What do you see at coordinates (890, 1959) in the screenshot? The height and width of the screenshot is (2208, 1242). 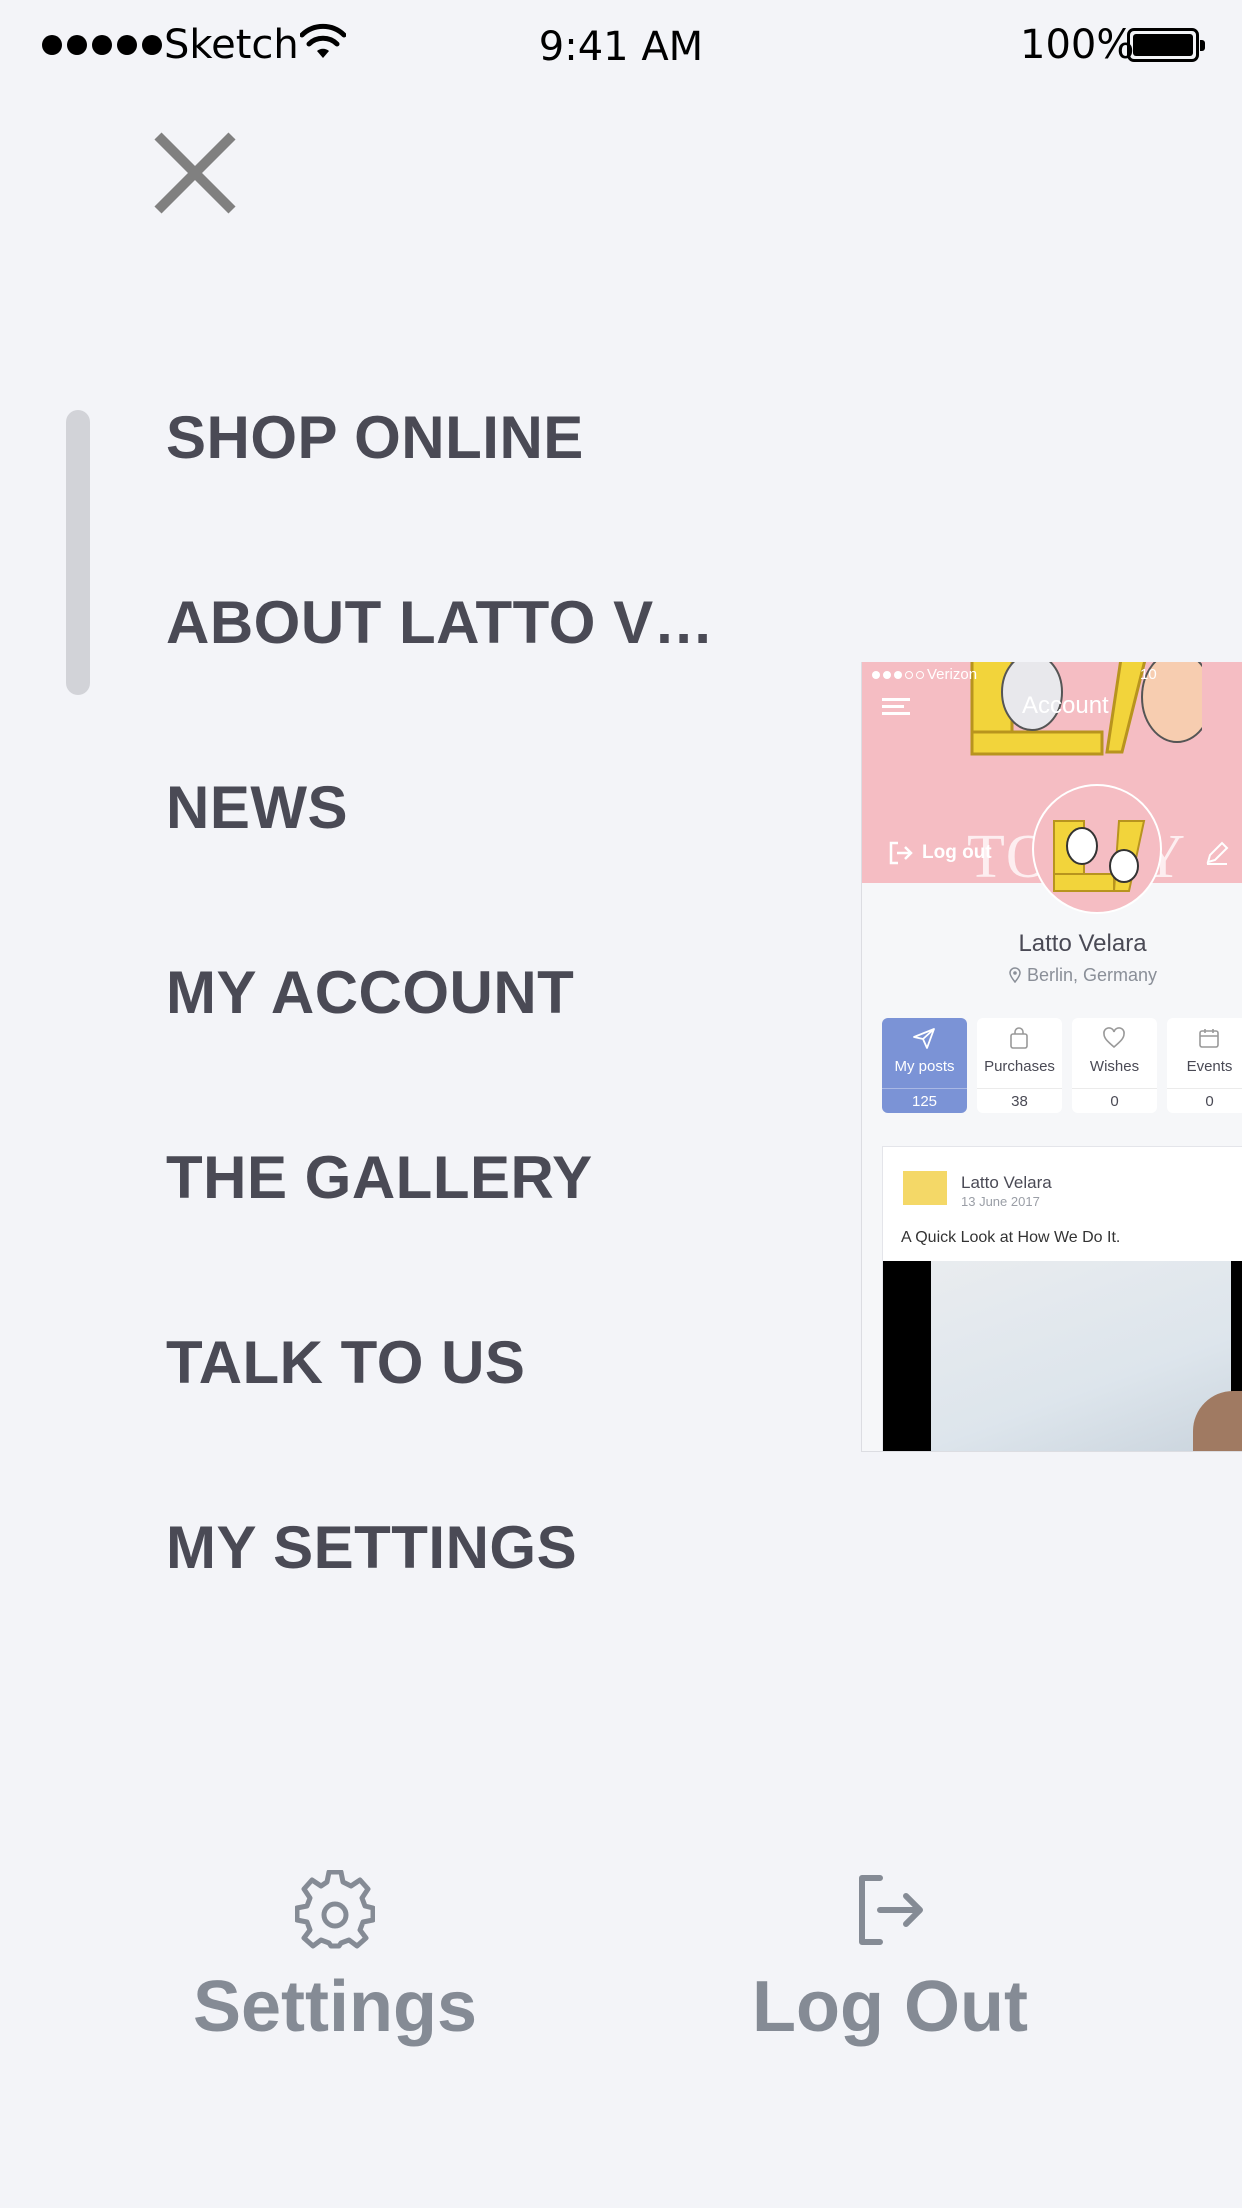 I see `log-out-button: Log Out` at bounding box center [890, 1959].